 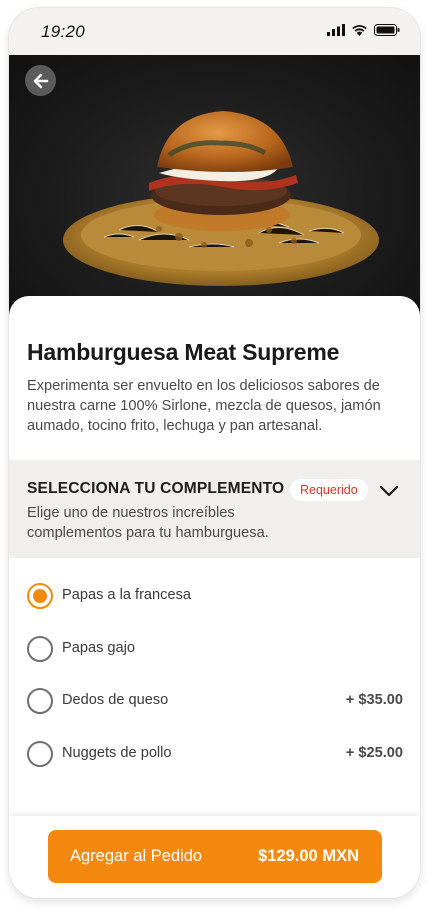 I want to click on arrow-left-icon, so click(x=40, y=80).